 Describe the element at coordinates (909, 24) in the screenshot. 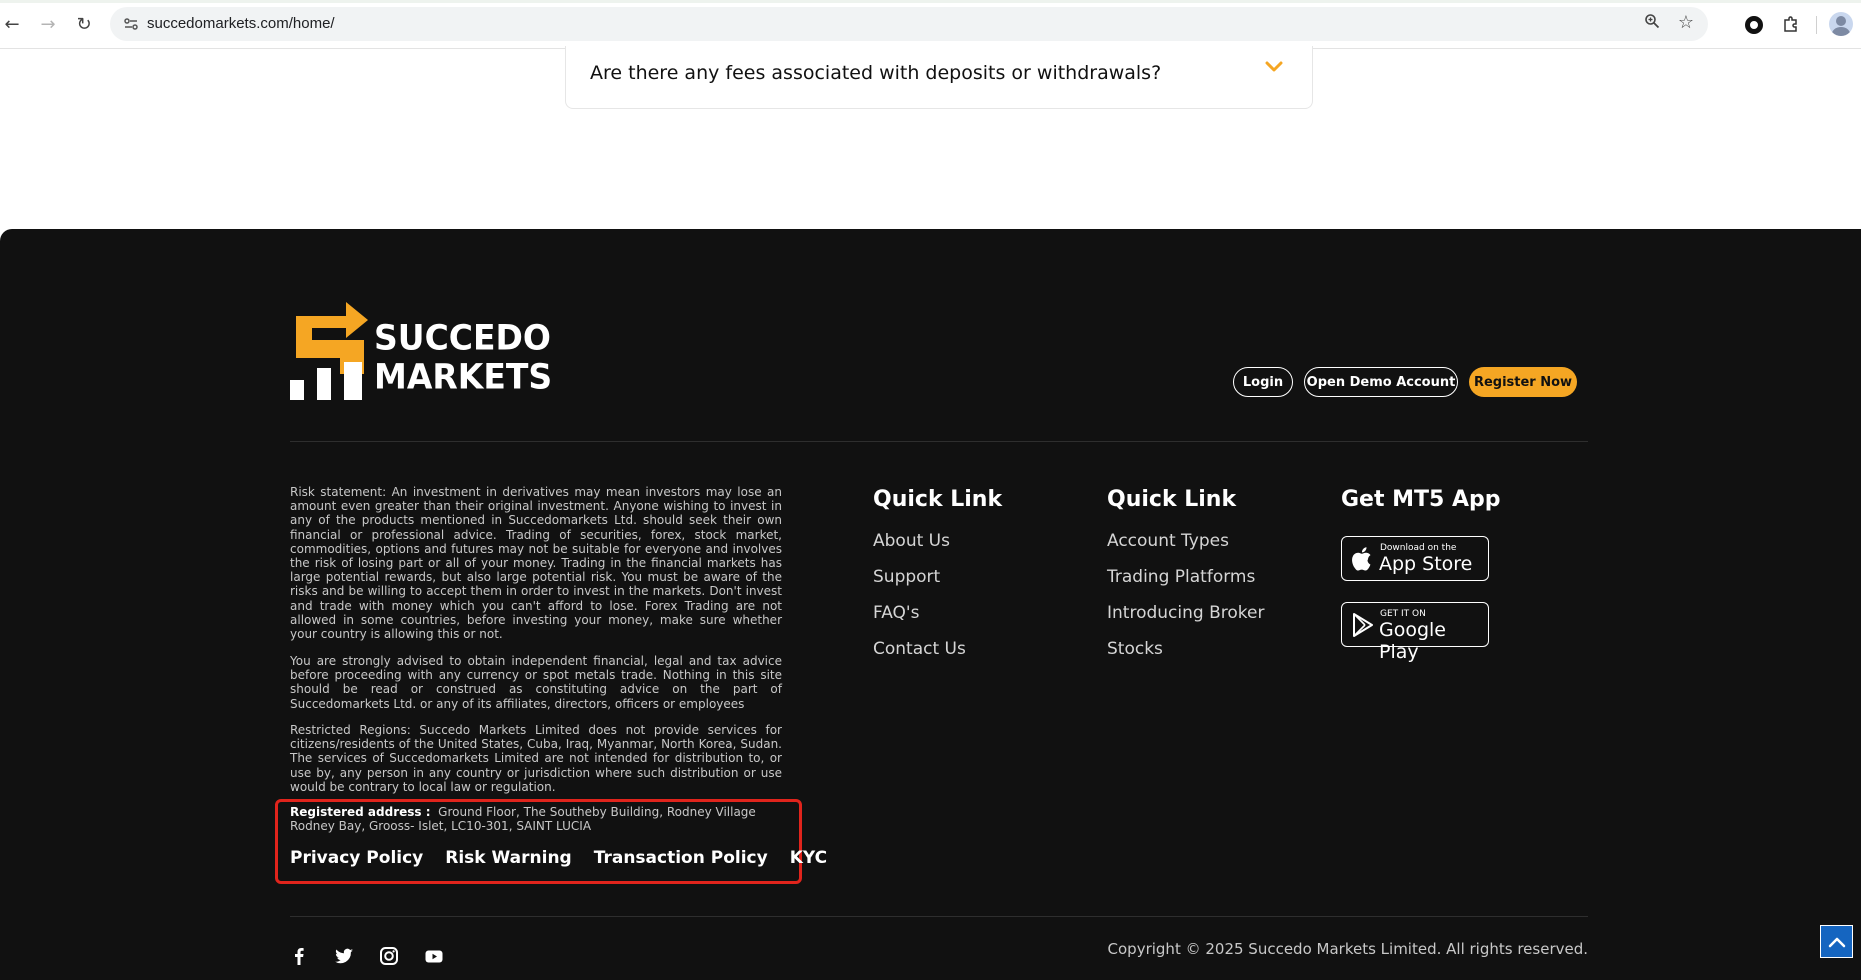

I see `address-bar: succedomarkets.com/home/ ☆` at that location.